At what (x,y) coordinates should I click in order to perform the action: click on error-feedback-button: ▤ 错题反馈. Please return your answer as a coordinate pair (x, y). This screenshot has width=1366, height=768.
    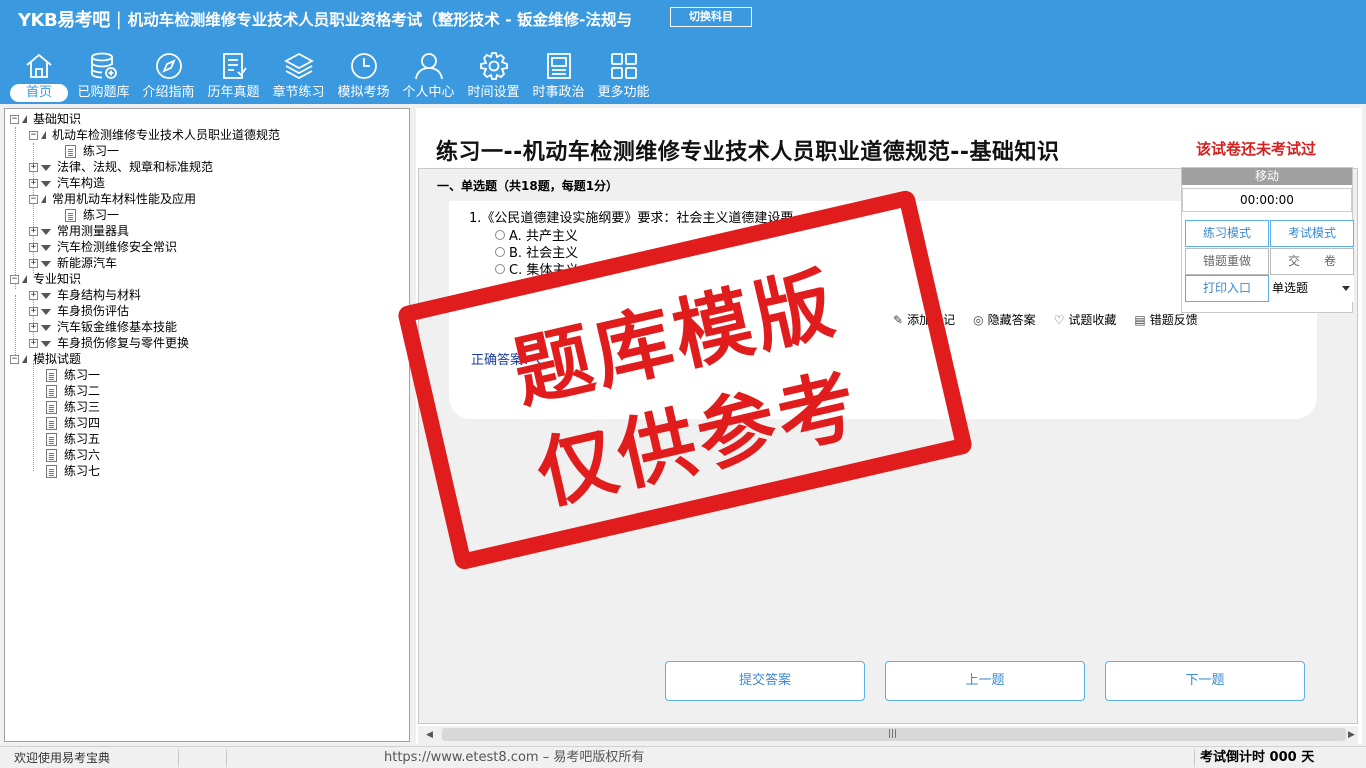
    Looking at the image, I should click on (1165, 319).